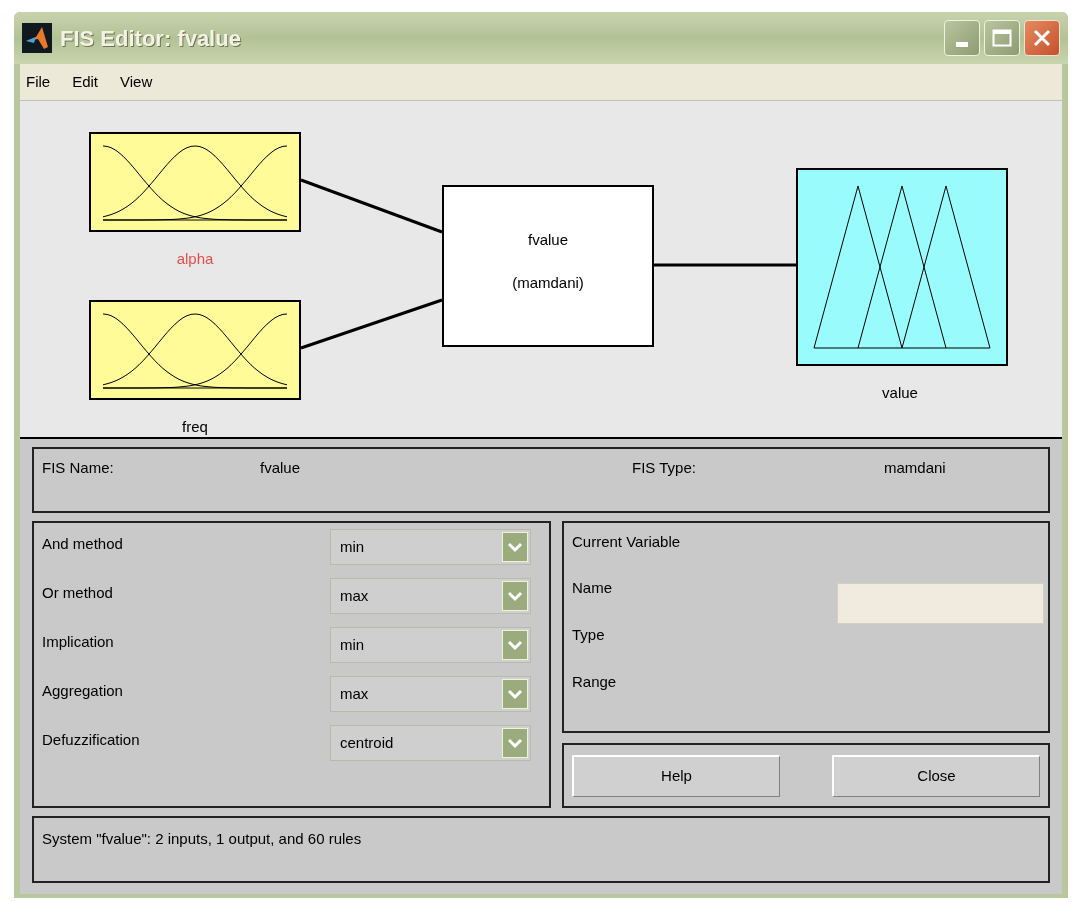 The width and height of the screenshot is (1078, 902). I want to click on fis-name-value: fvalue, so click(281, 468).